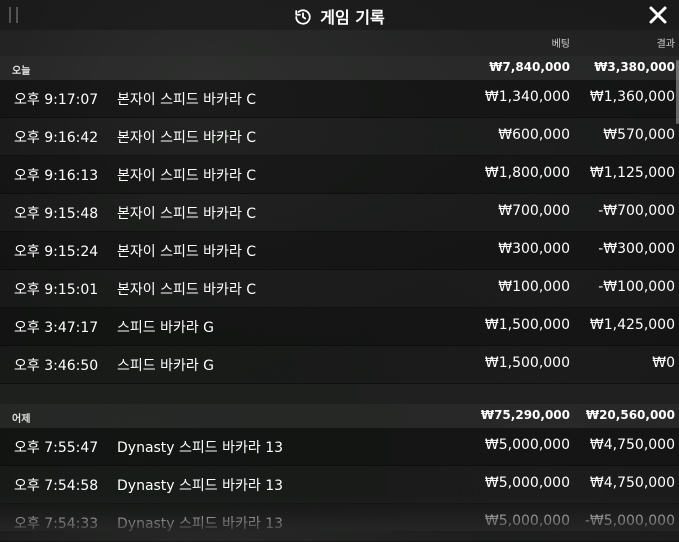 The width and height of the screenshot is (679, 542). I want to click on row-time: 오후 7:54:58, so click(56, 486).